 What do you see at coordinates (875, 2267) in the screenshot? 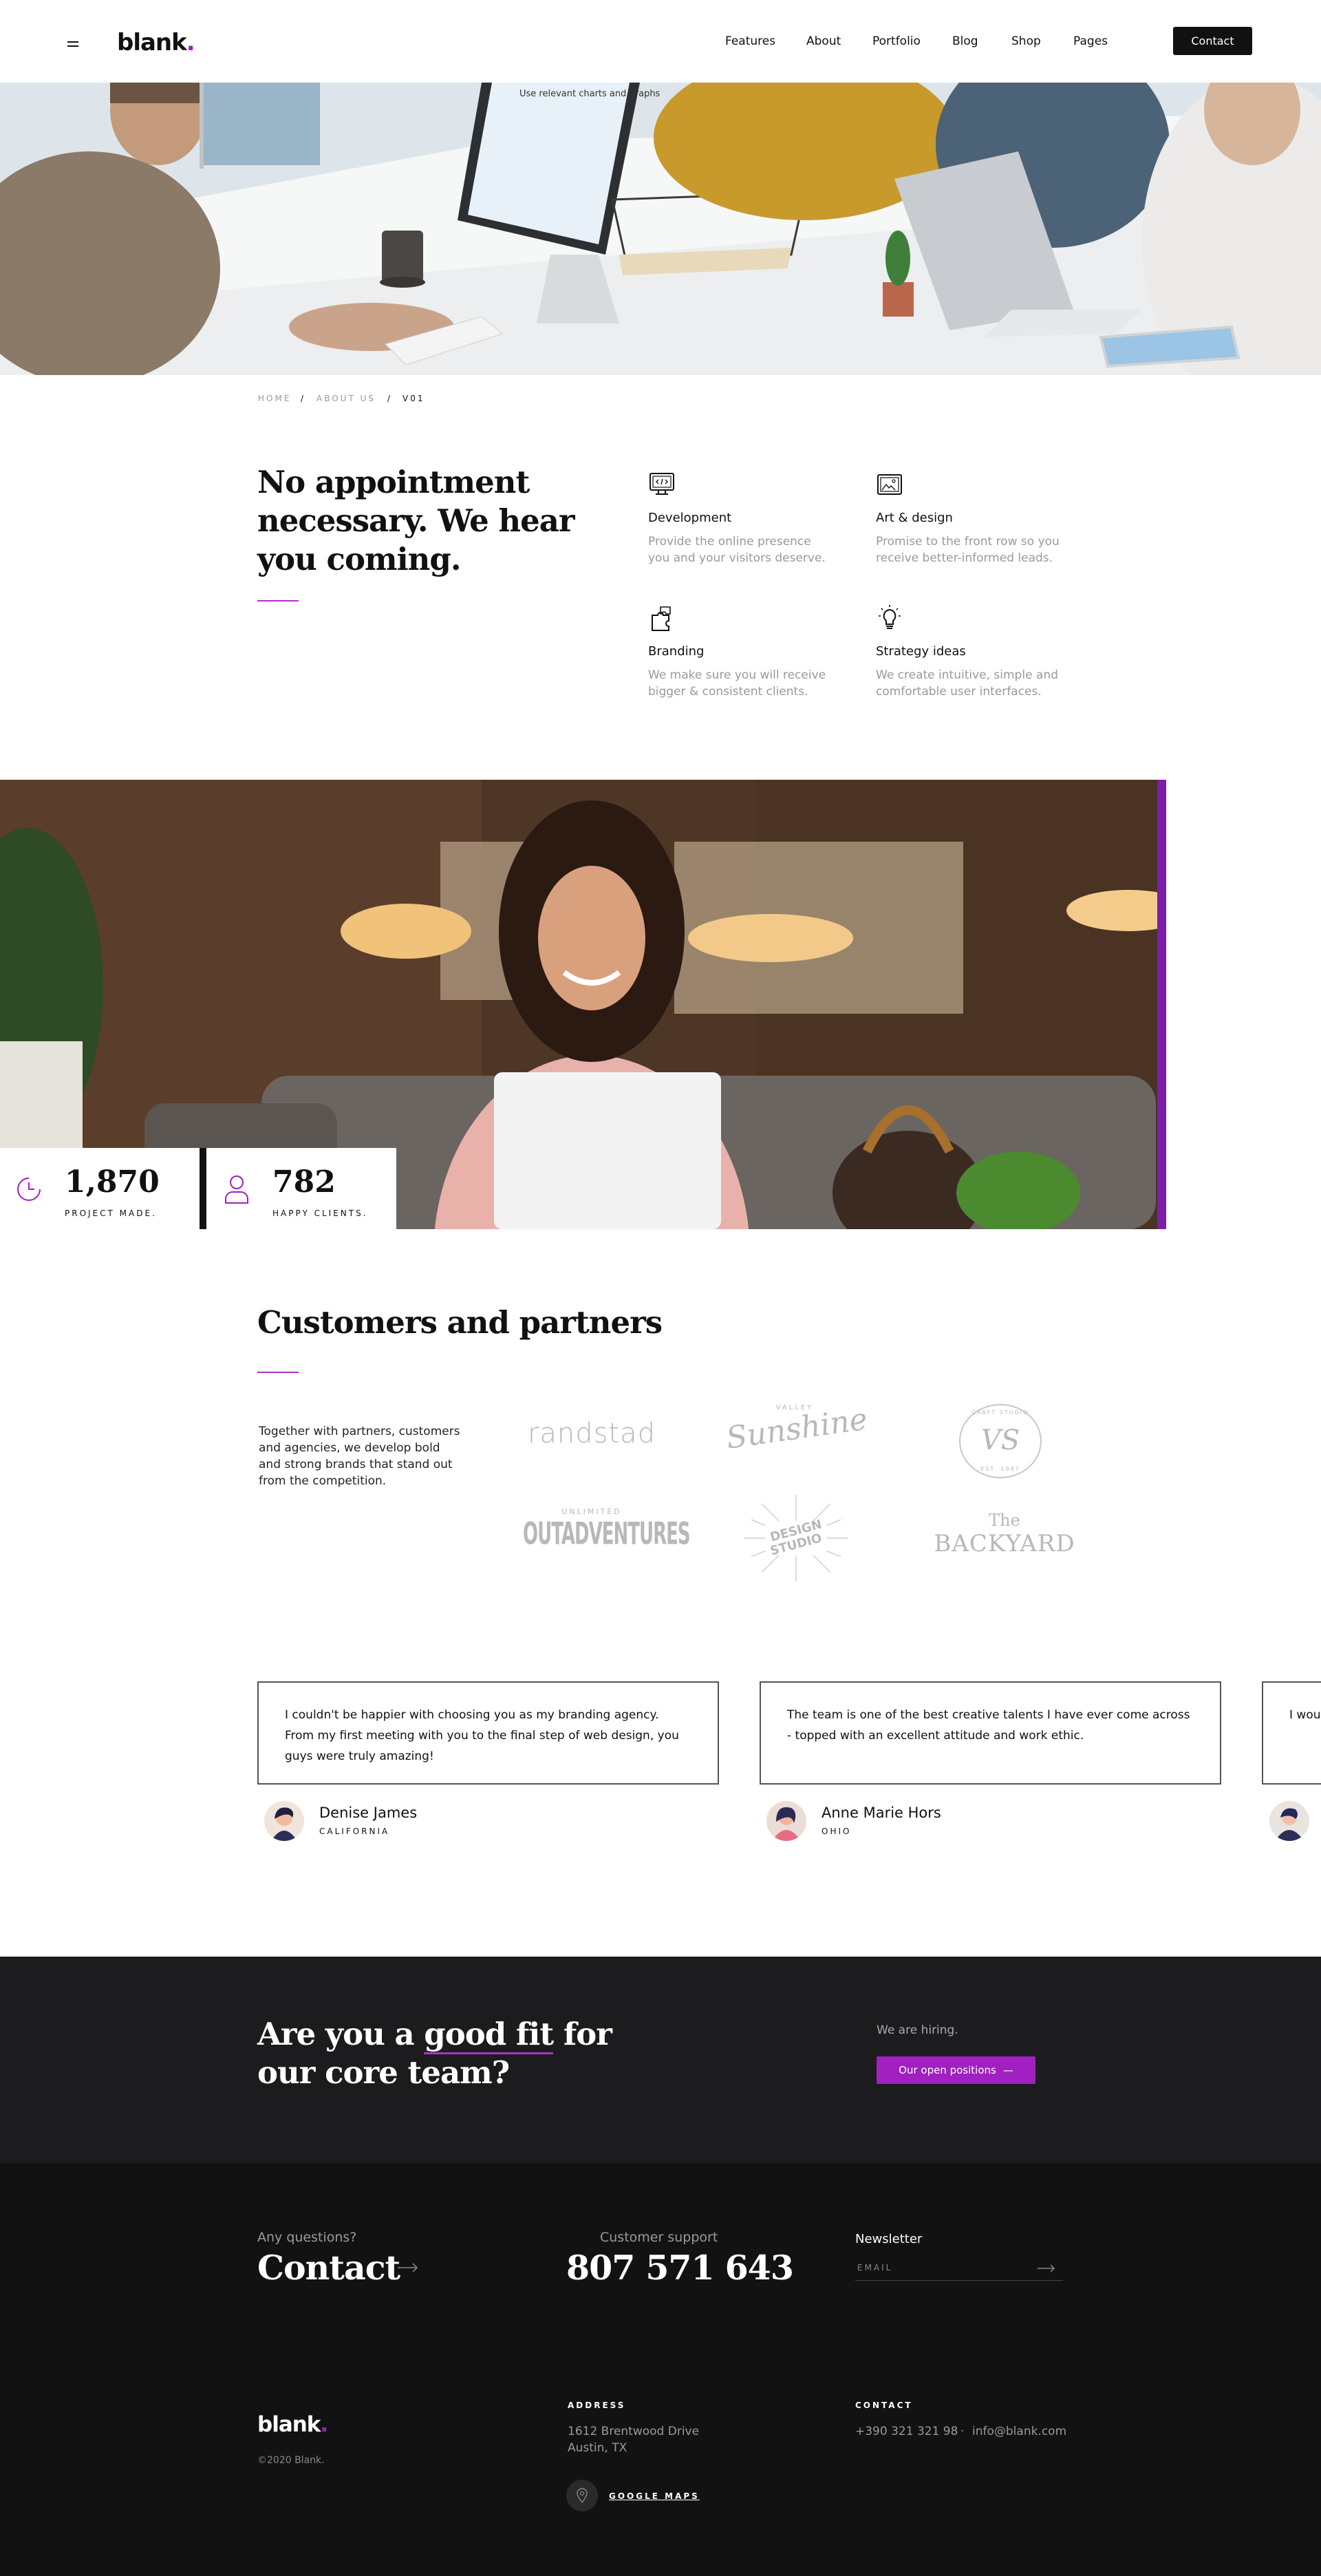
I see `email-placeholder: EMAIL` at bounding box center [875, 2267].